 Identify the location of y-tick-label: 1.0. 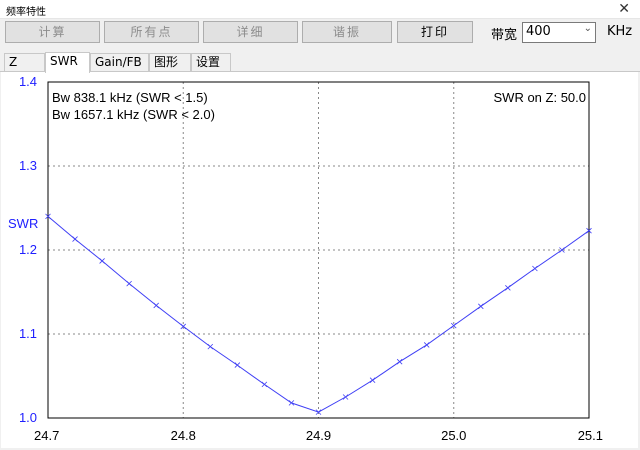
(28, 417).